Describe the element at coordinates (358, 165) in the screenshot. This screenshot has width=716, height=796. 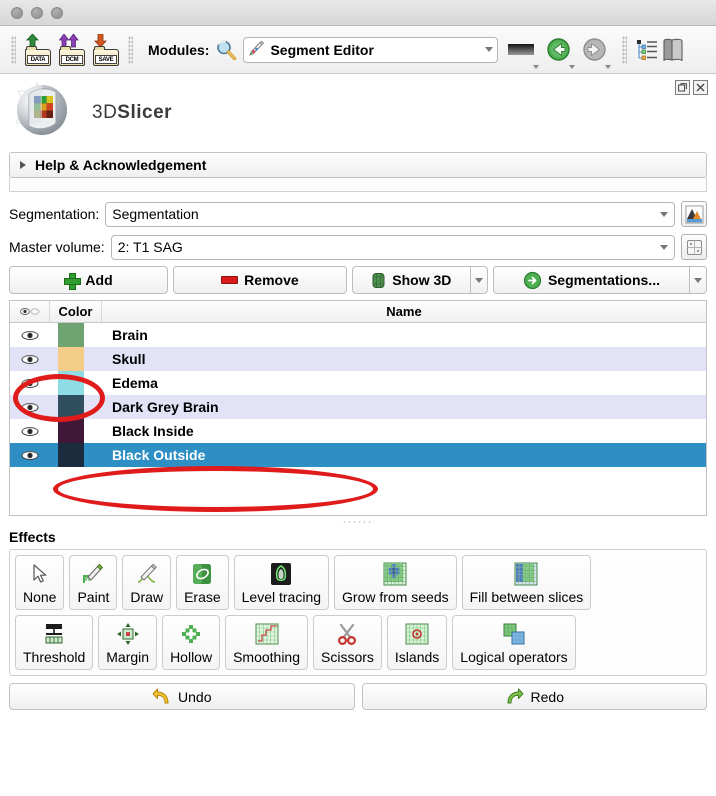
I see `help-acknowledgement-section: Help & Acknowledgement` at that location.